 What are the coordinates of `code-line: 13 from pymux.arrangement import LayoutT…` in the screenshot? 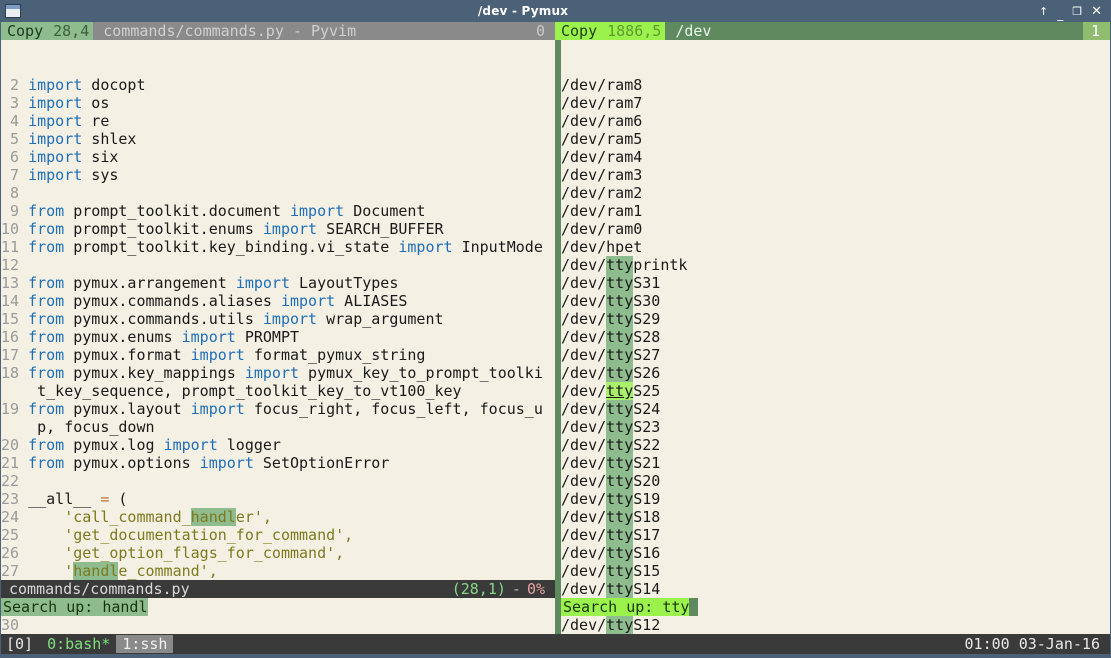 It's located at (278, 283).